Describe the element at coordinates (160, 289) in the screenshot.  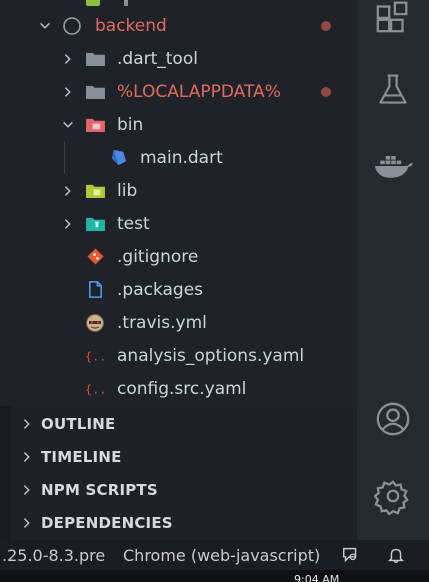
I see `tree-item-label: .packages` at that location.